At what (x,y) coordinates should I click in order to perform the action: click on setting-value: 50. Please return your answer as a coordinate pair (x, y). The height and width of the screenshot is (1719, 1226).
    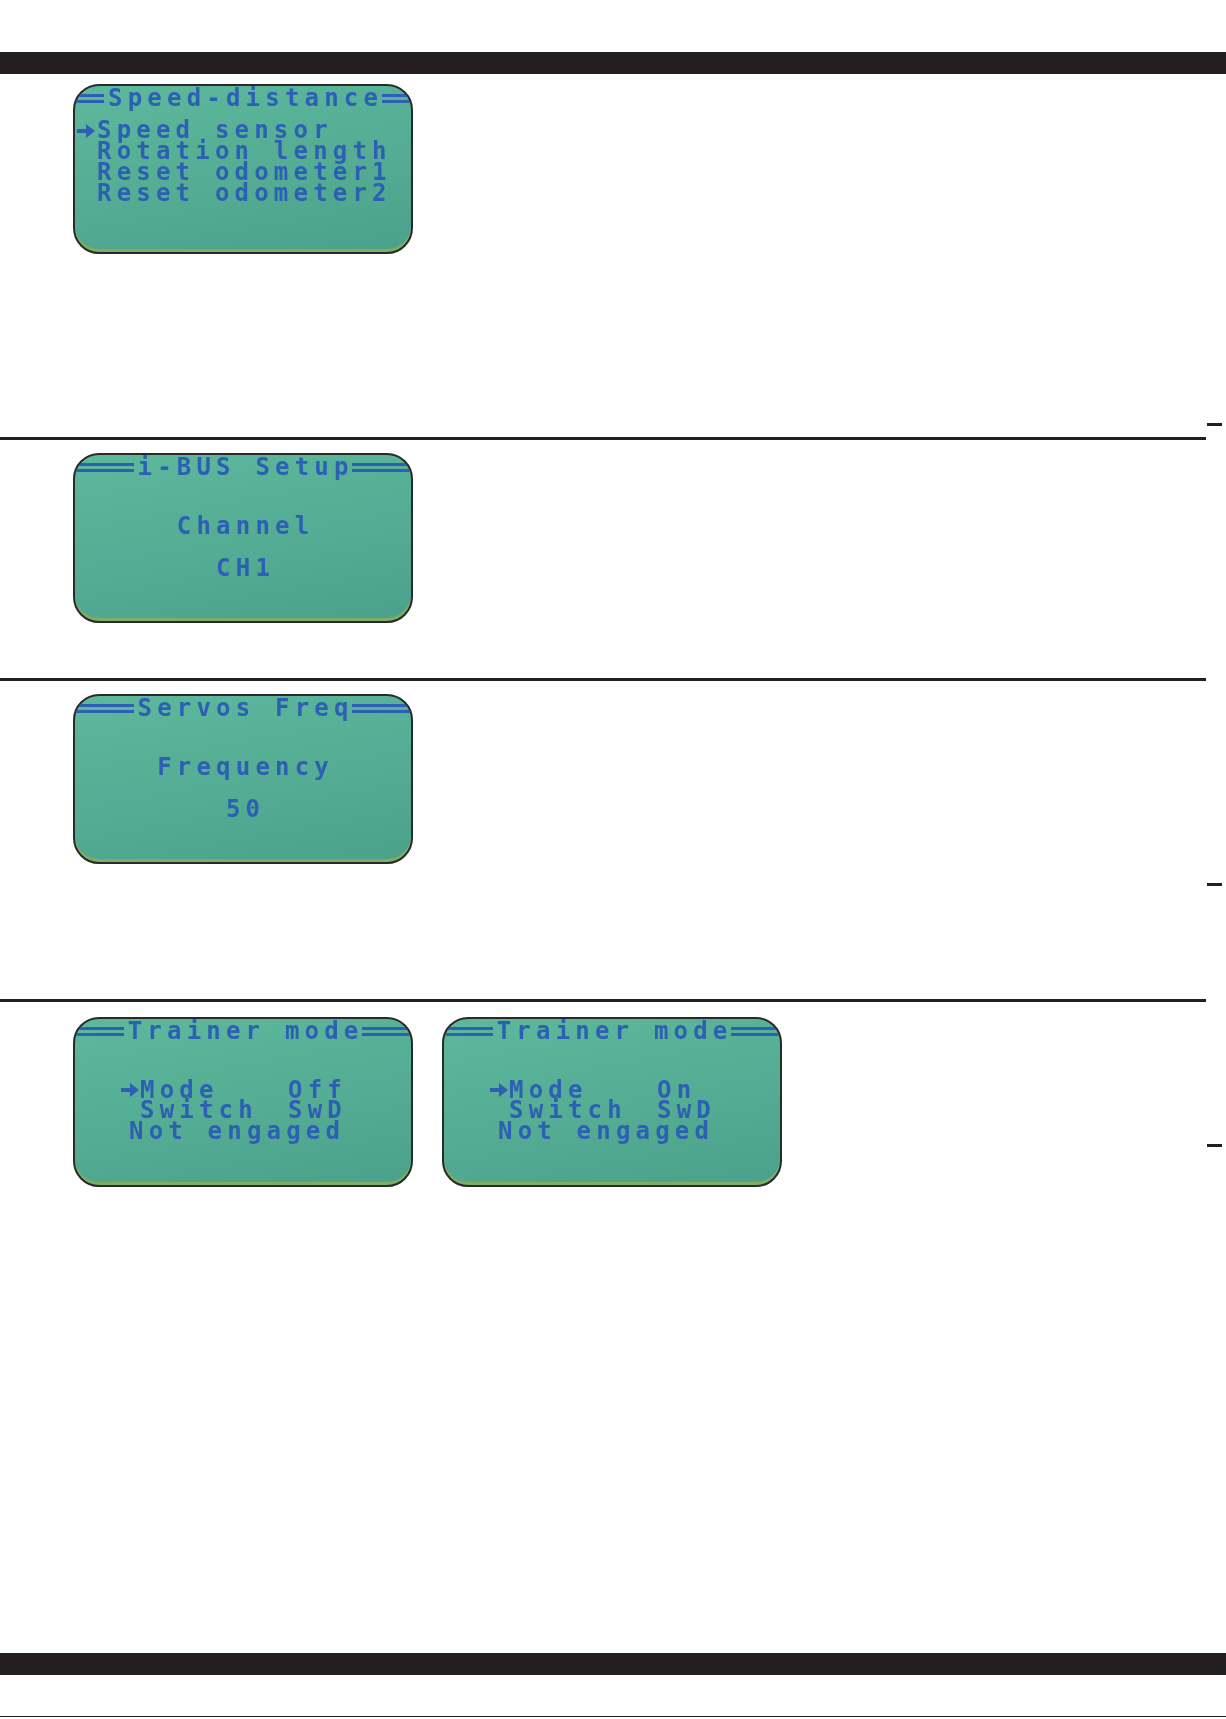
    Looking at the image, I should click on (245, 809).